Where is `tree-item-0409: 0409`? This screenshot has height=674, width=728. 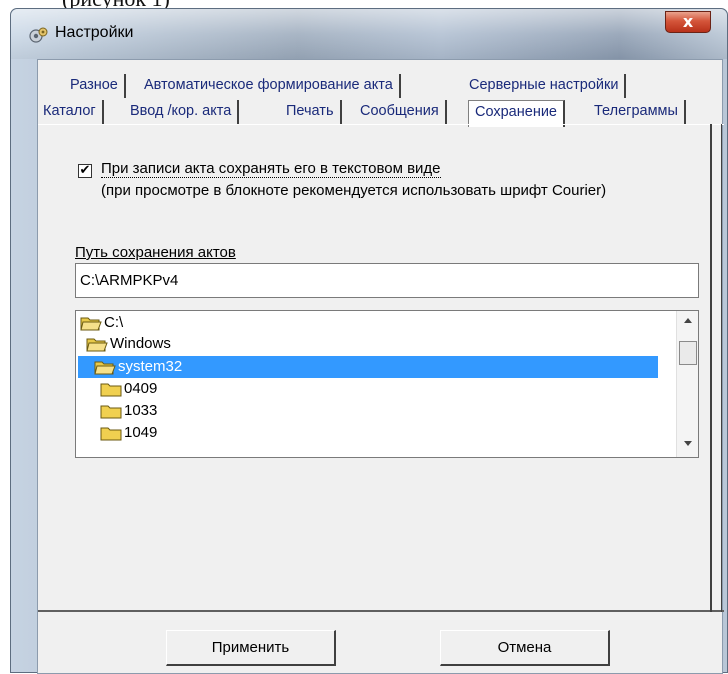 tree-item-0409: 0409 is located at coordinates (128, 389).